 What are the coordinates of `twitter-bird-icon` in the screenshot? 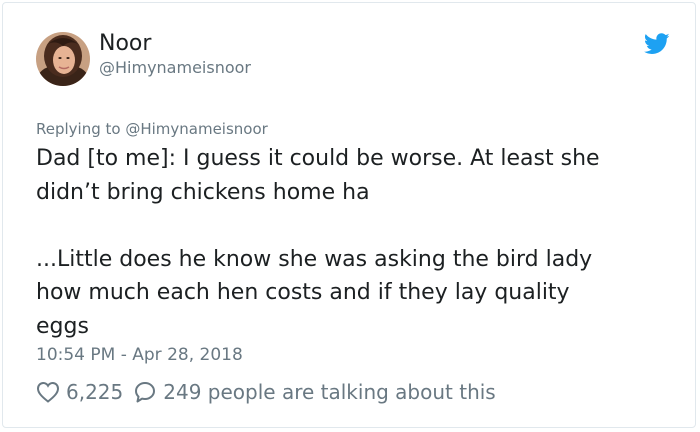 It's located at (656, 44).